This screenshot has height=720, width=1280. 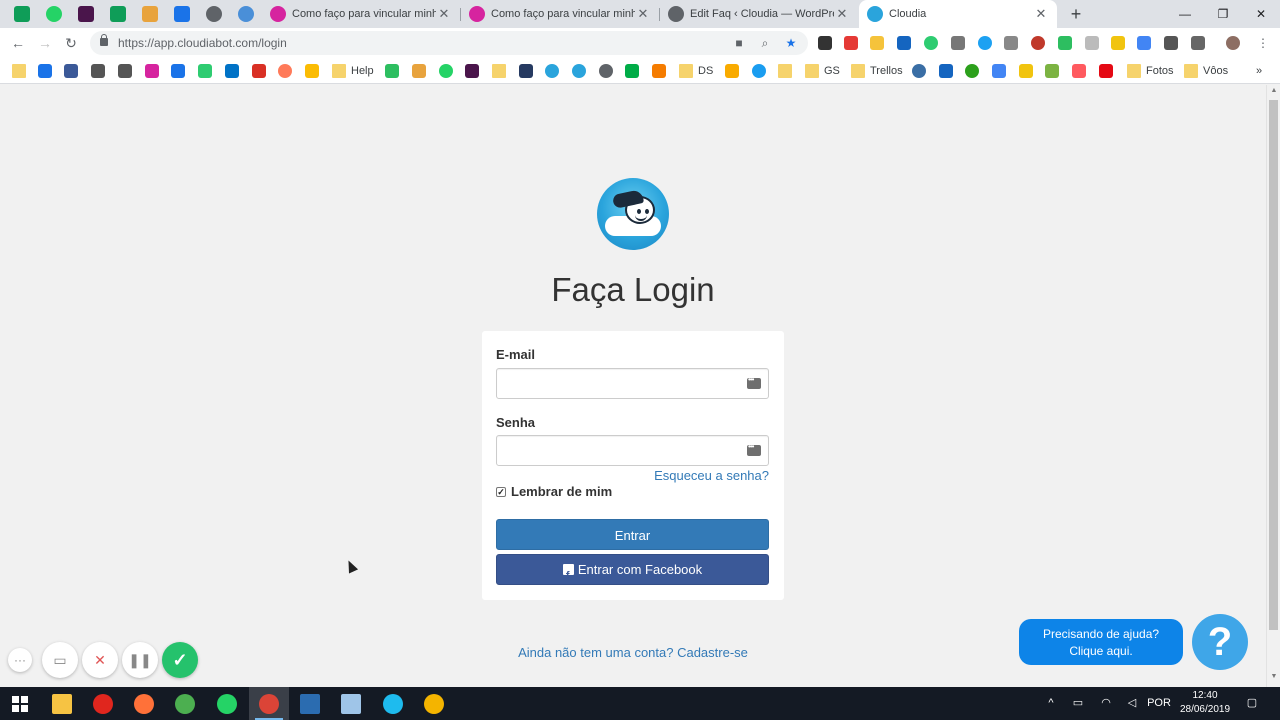 What do you see at coordinates (1259, 71) in the screenshot?
I see `bookmarks-overflow-button: »` at bounding box center [1259, 71].